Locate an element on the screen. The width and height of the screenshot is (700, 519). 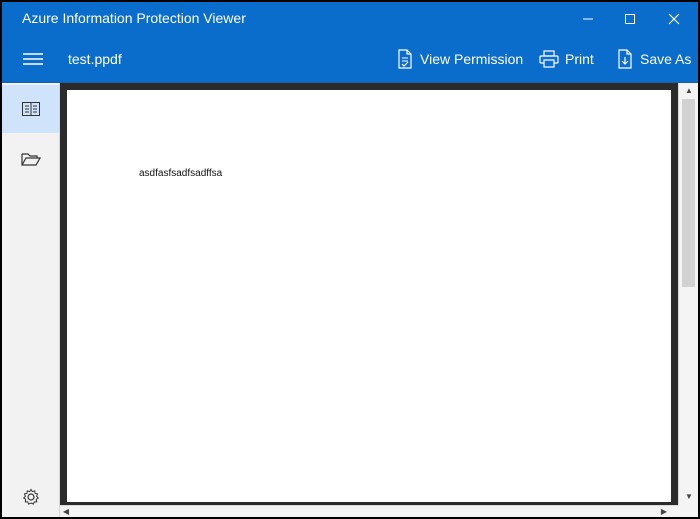
save-as-icon is located at coordinates (625, 59).